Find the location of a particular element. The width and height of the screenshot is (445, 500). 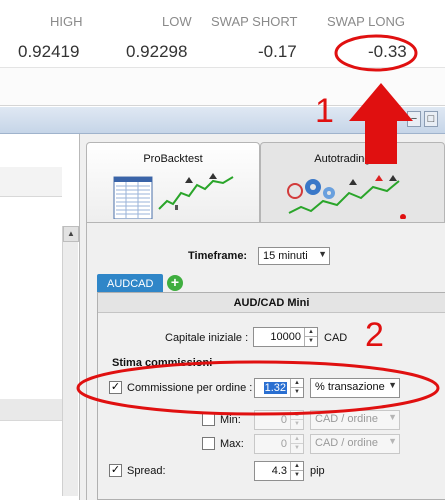

commission-section-title: Stima commissioni is located at coordinates (162, 363).